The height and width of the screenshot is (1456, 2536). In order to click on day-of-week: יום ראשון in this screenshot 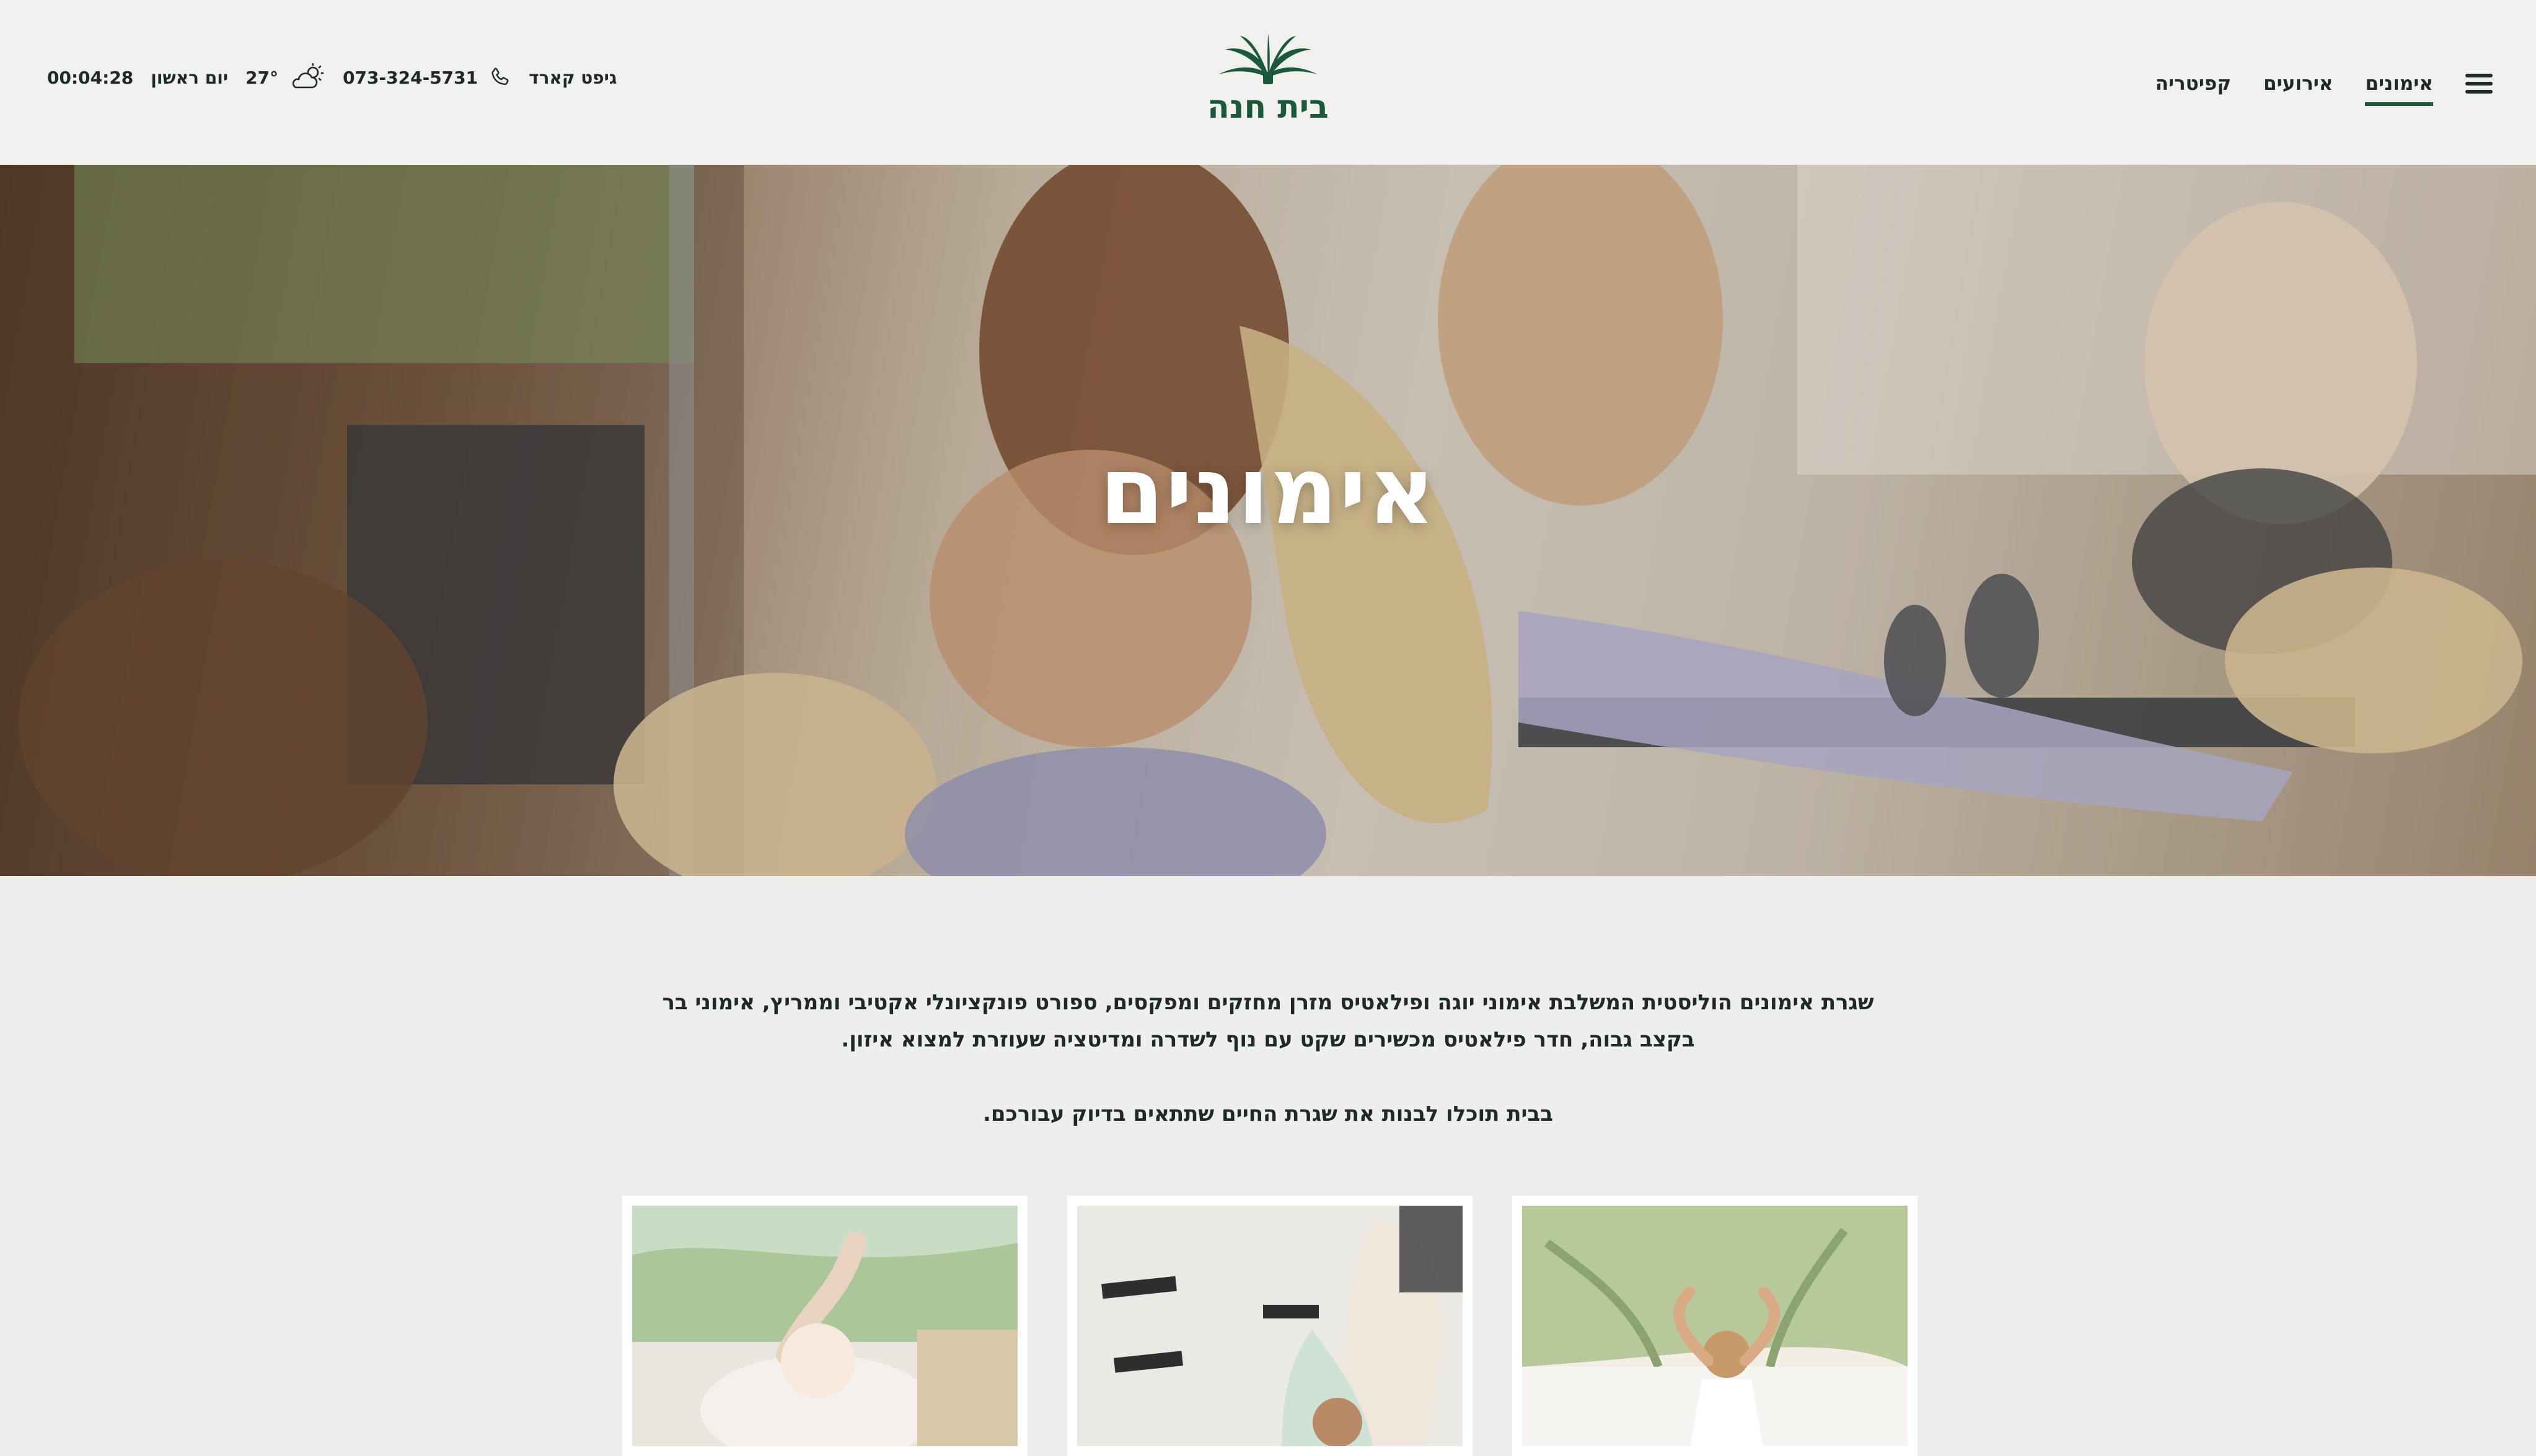, I will do `click(190, 77)`.